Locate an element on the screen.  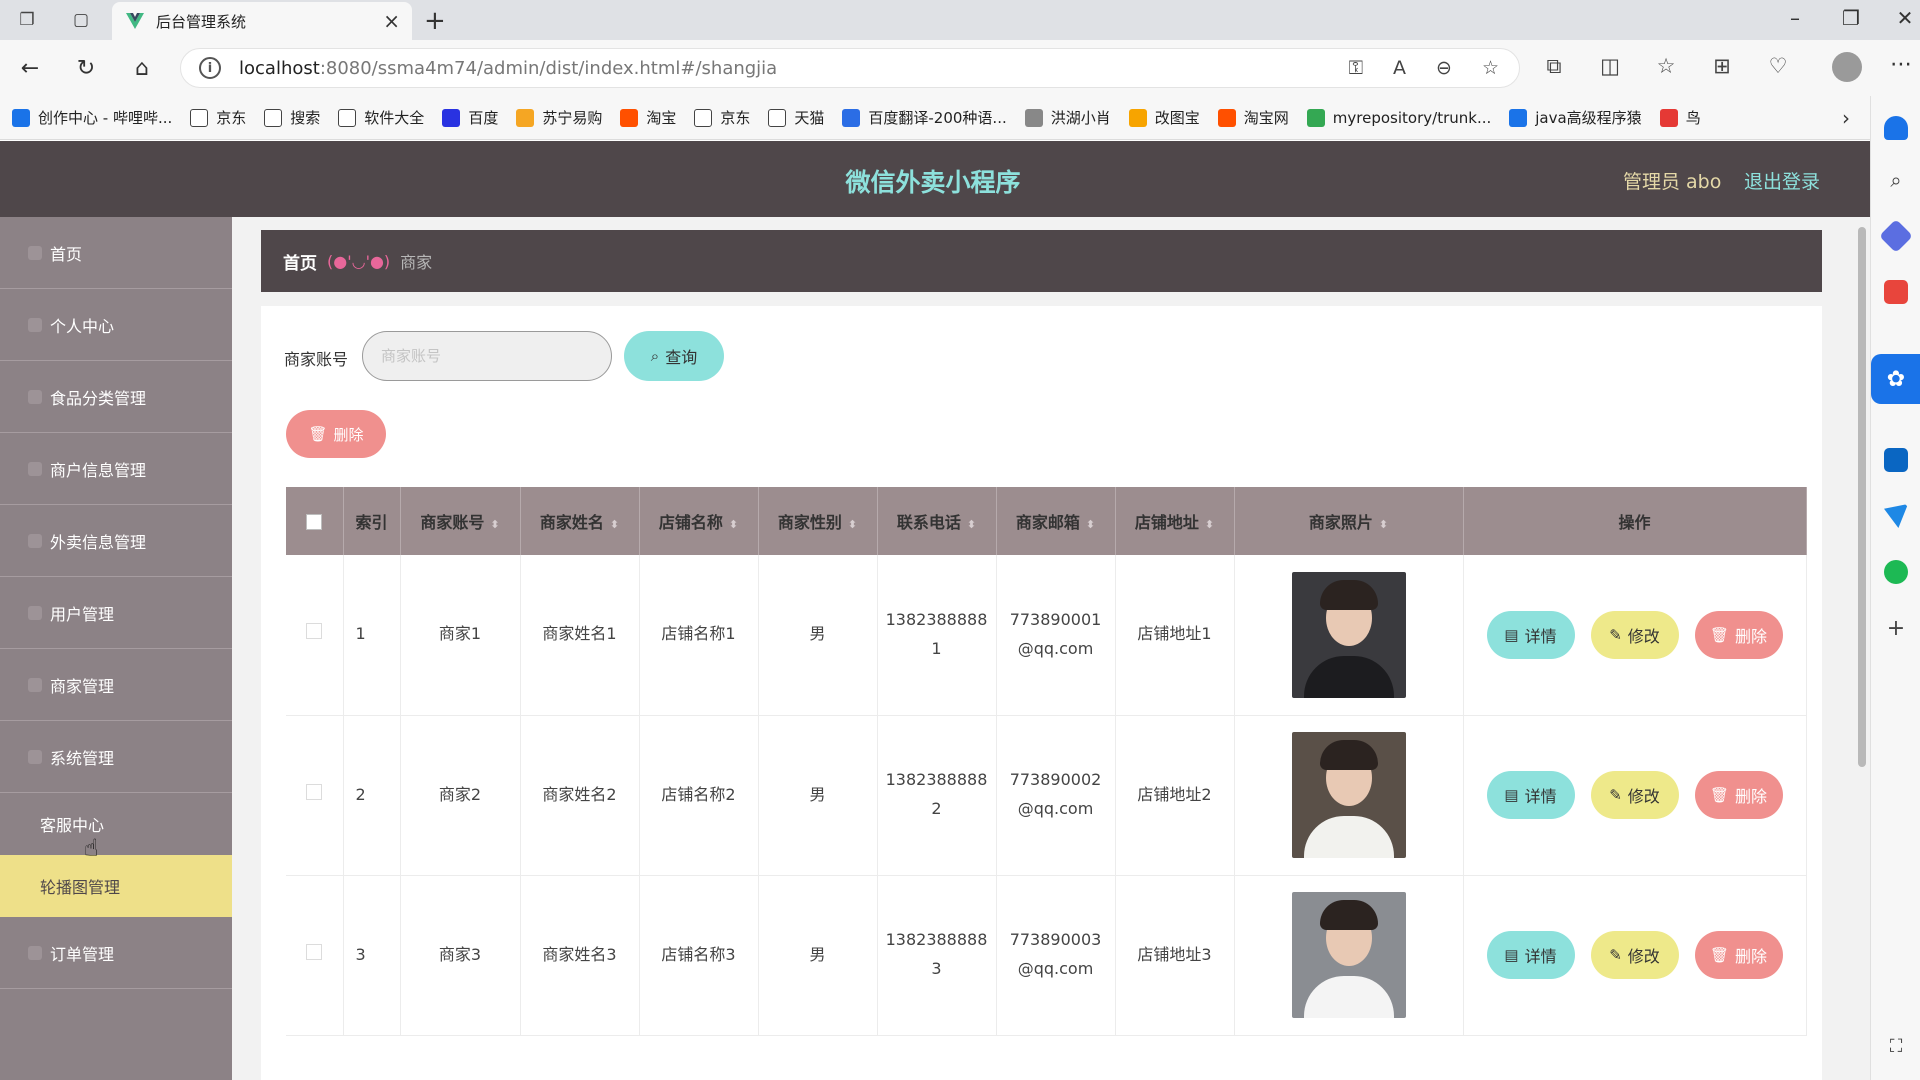
tab-actions-icon: ▢ is located at coordinates (81, 20).